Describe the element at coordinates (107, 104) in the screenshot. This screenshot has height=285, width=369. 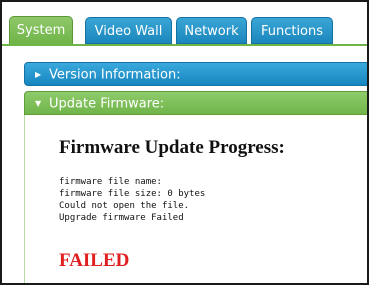
I see `update-firmware-label: Update Firmware:` at that location.